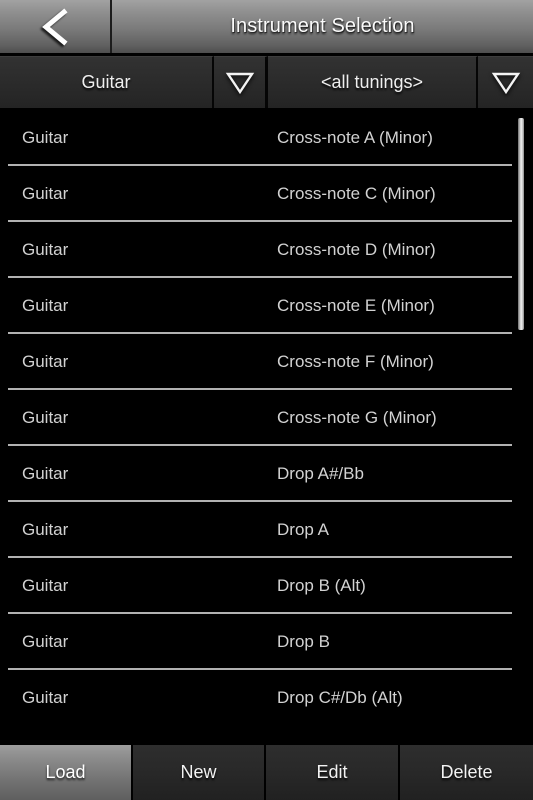 This screenshot has width=533, height=800. I want to click on delete-button: Delete, so click(466, 772).